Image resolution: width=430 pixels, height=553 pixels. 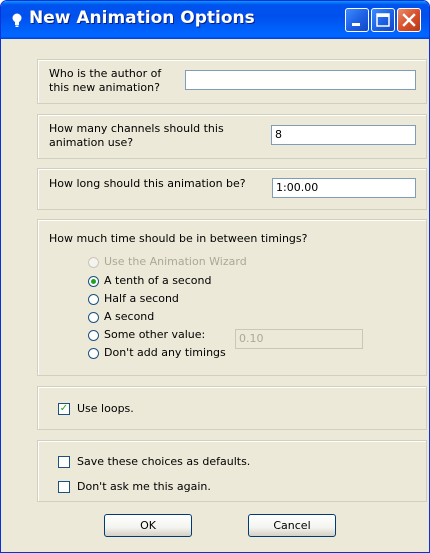 What do you see at coordinates (93, 335) in the screenshot?
I see `radio-other-value` at bounding box center [93, 335].